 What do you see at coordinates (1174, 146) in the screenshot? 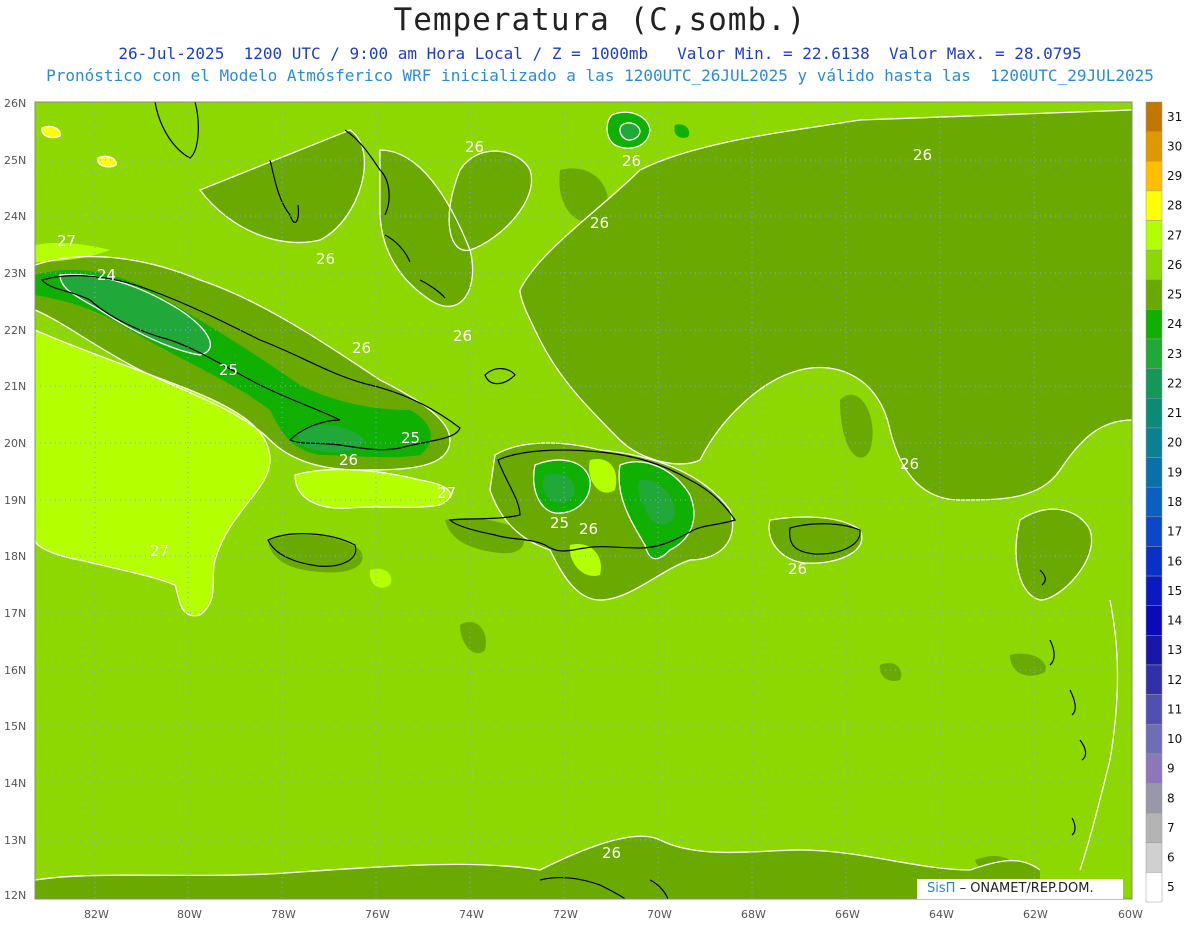
I see `colorbar-label: 30` at bounding box center [1174, 146].